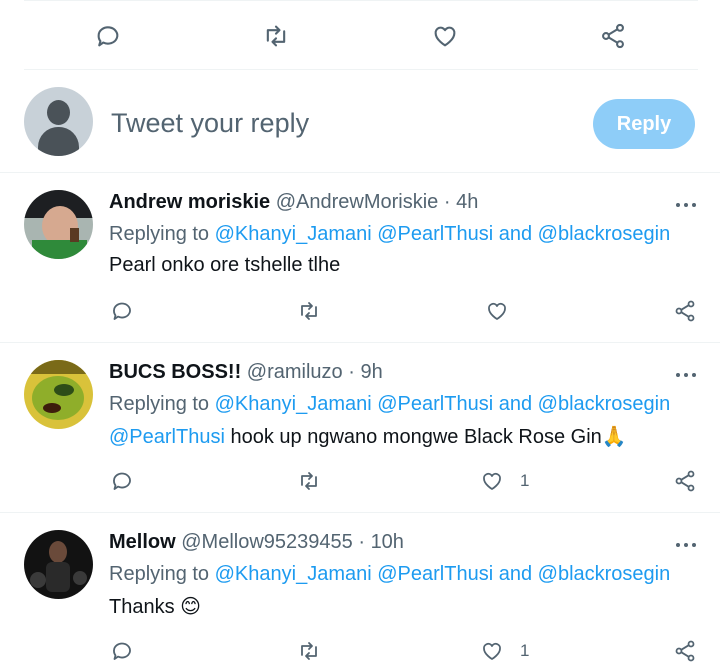 The width and height of the screenshot is (720, 668). I want to click on tweet-header: Andrew moriskie @AndrewMoriskie · 4h, so click(293, 202).